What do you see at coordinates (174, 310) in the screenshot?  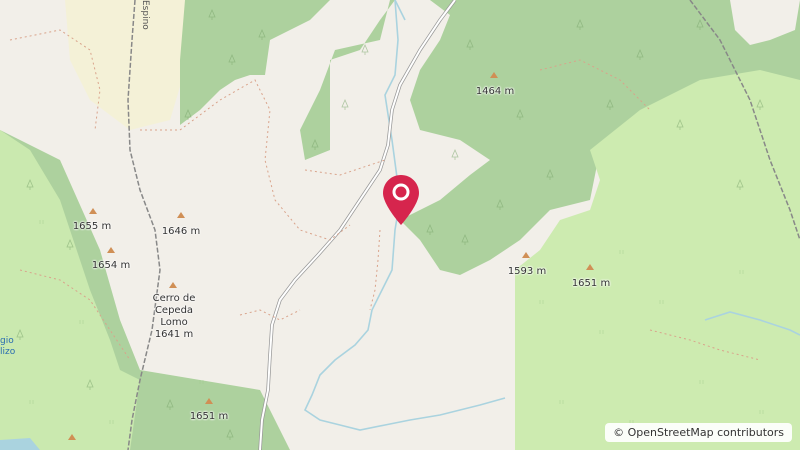 I see `peak-name-label: Cerro de Cepeda Lomo` at bounding box center [174, 310].